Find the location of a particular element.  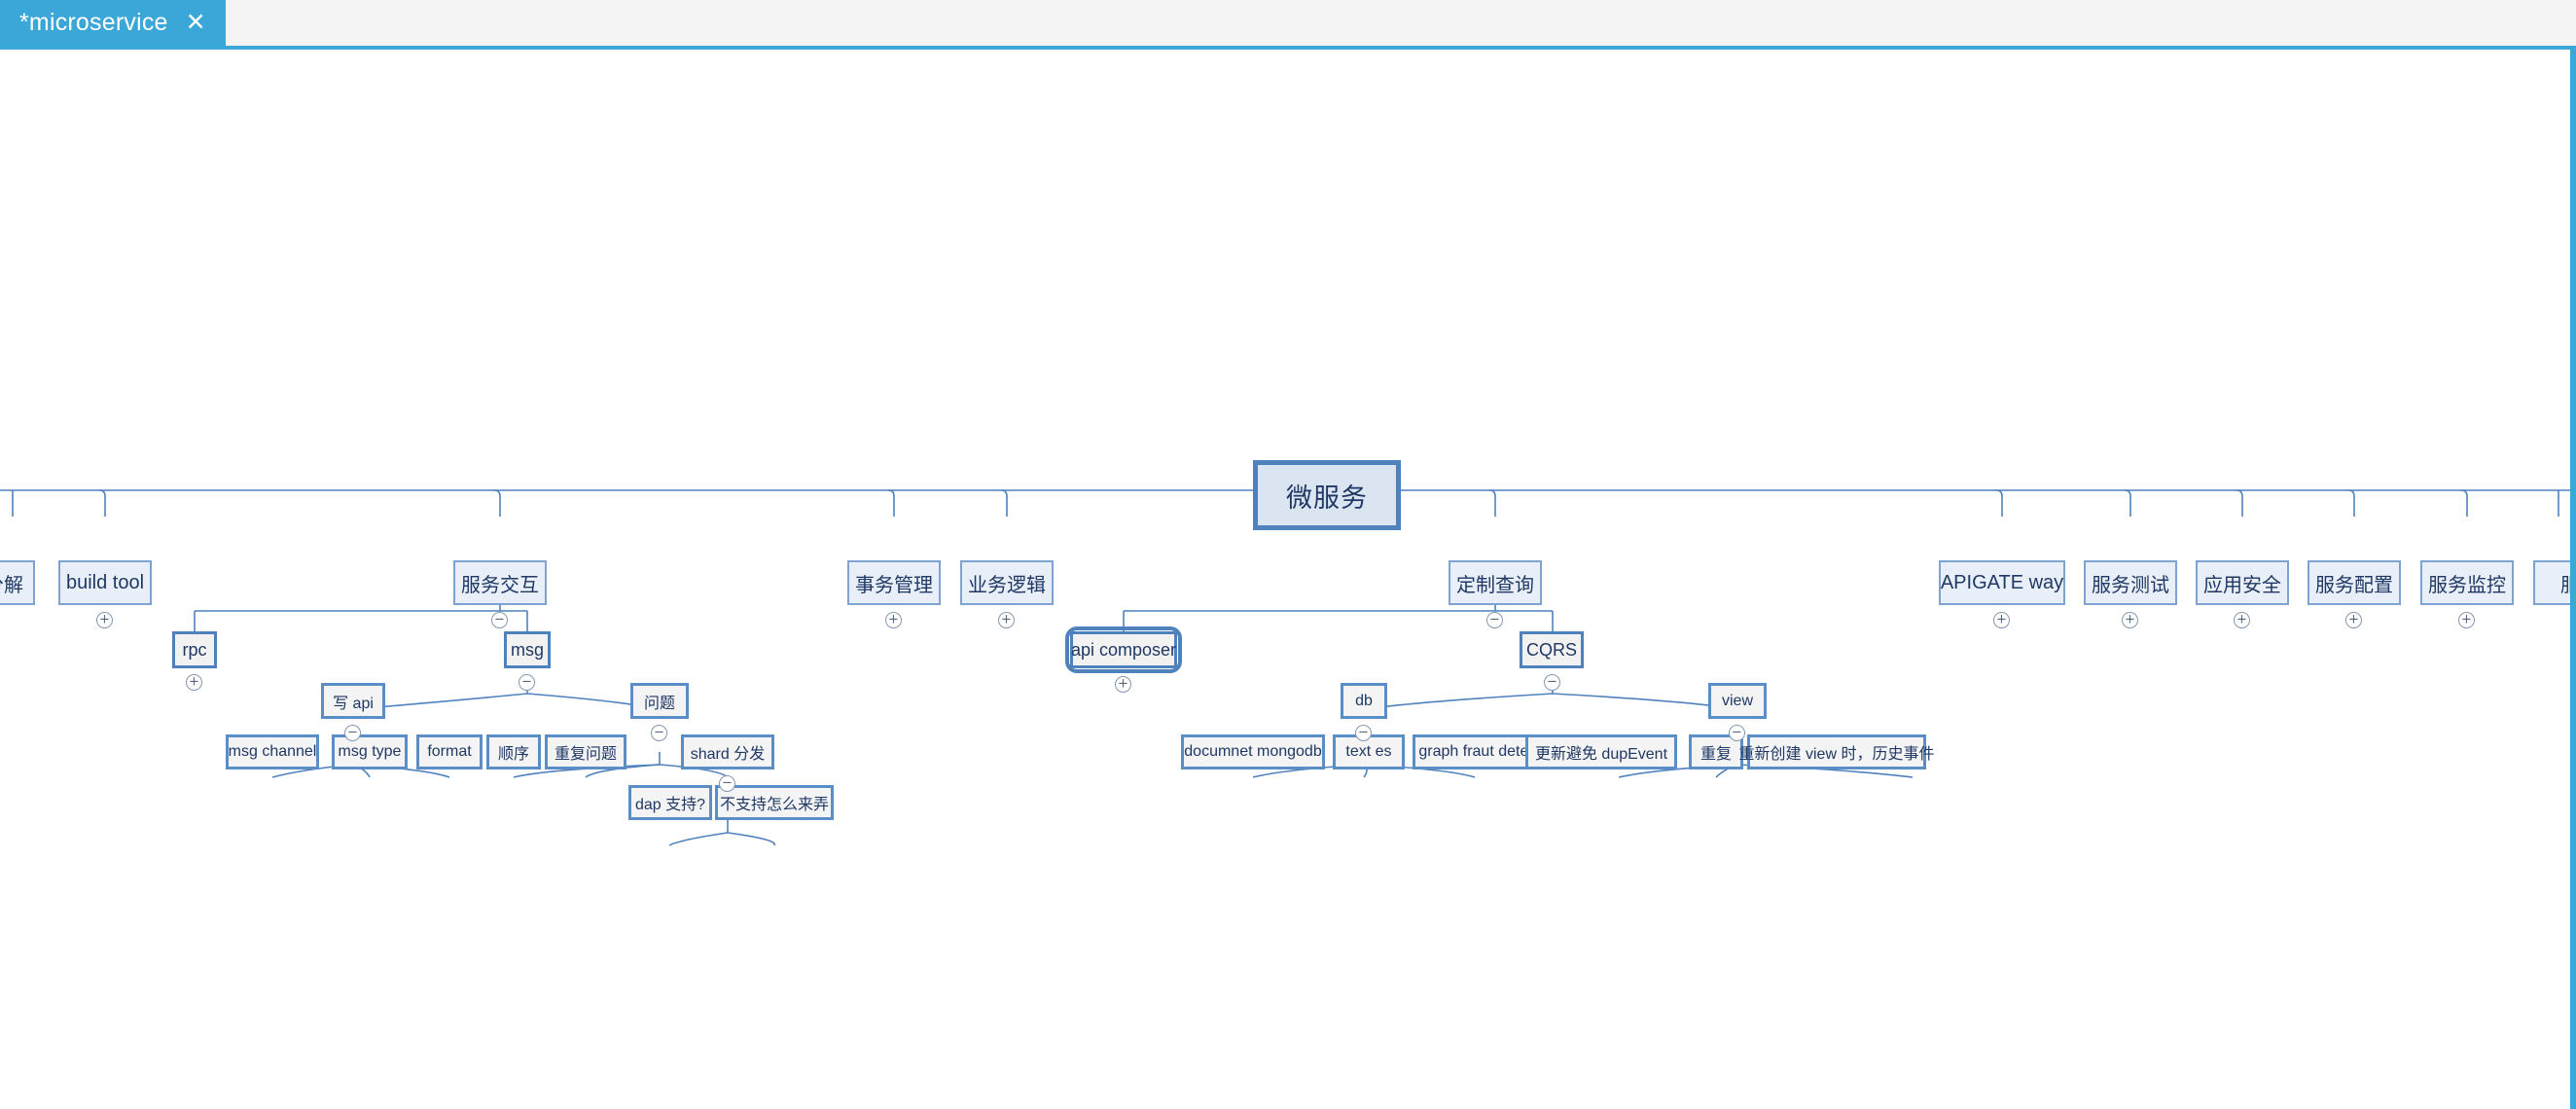

node-fuwu-jiaohu-label: 服务交互 is located at coordinates (500, 585).